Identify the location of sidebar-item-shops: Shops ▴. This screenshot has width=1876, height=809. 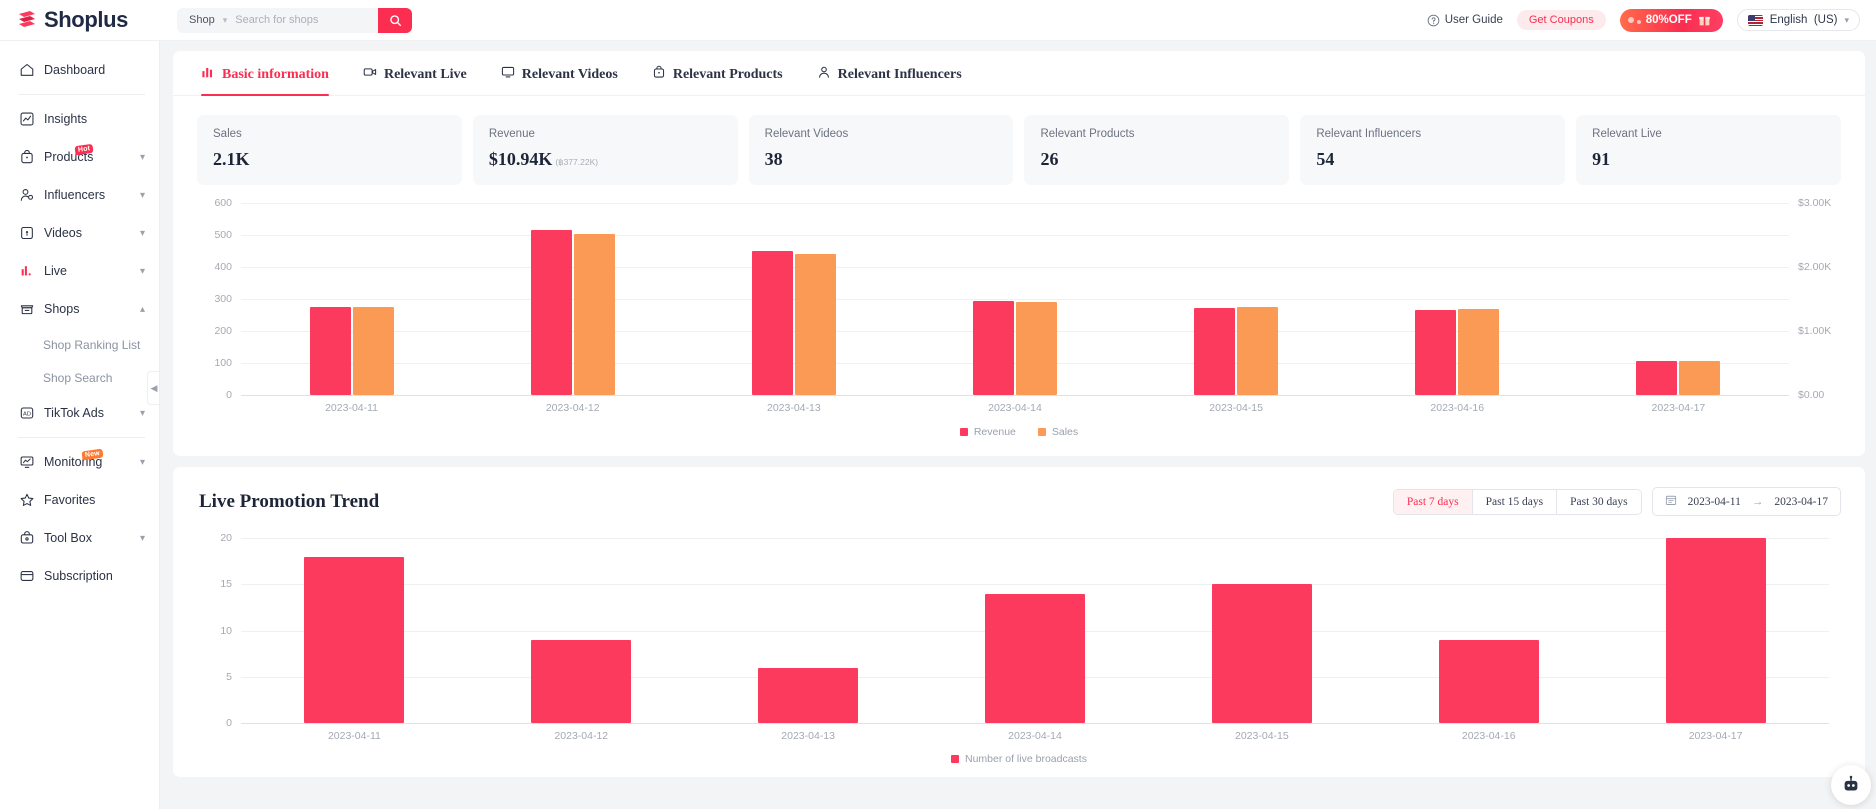
(79, 309).